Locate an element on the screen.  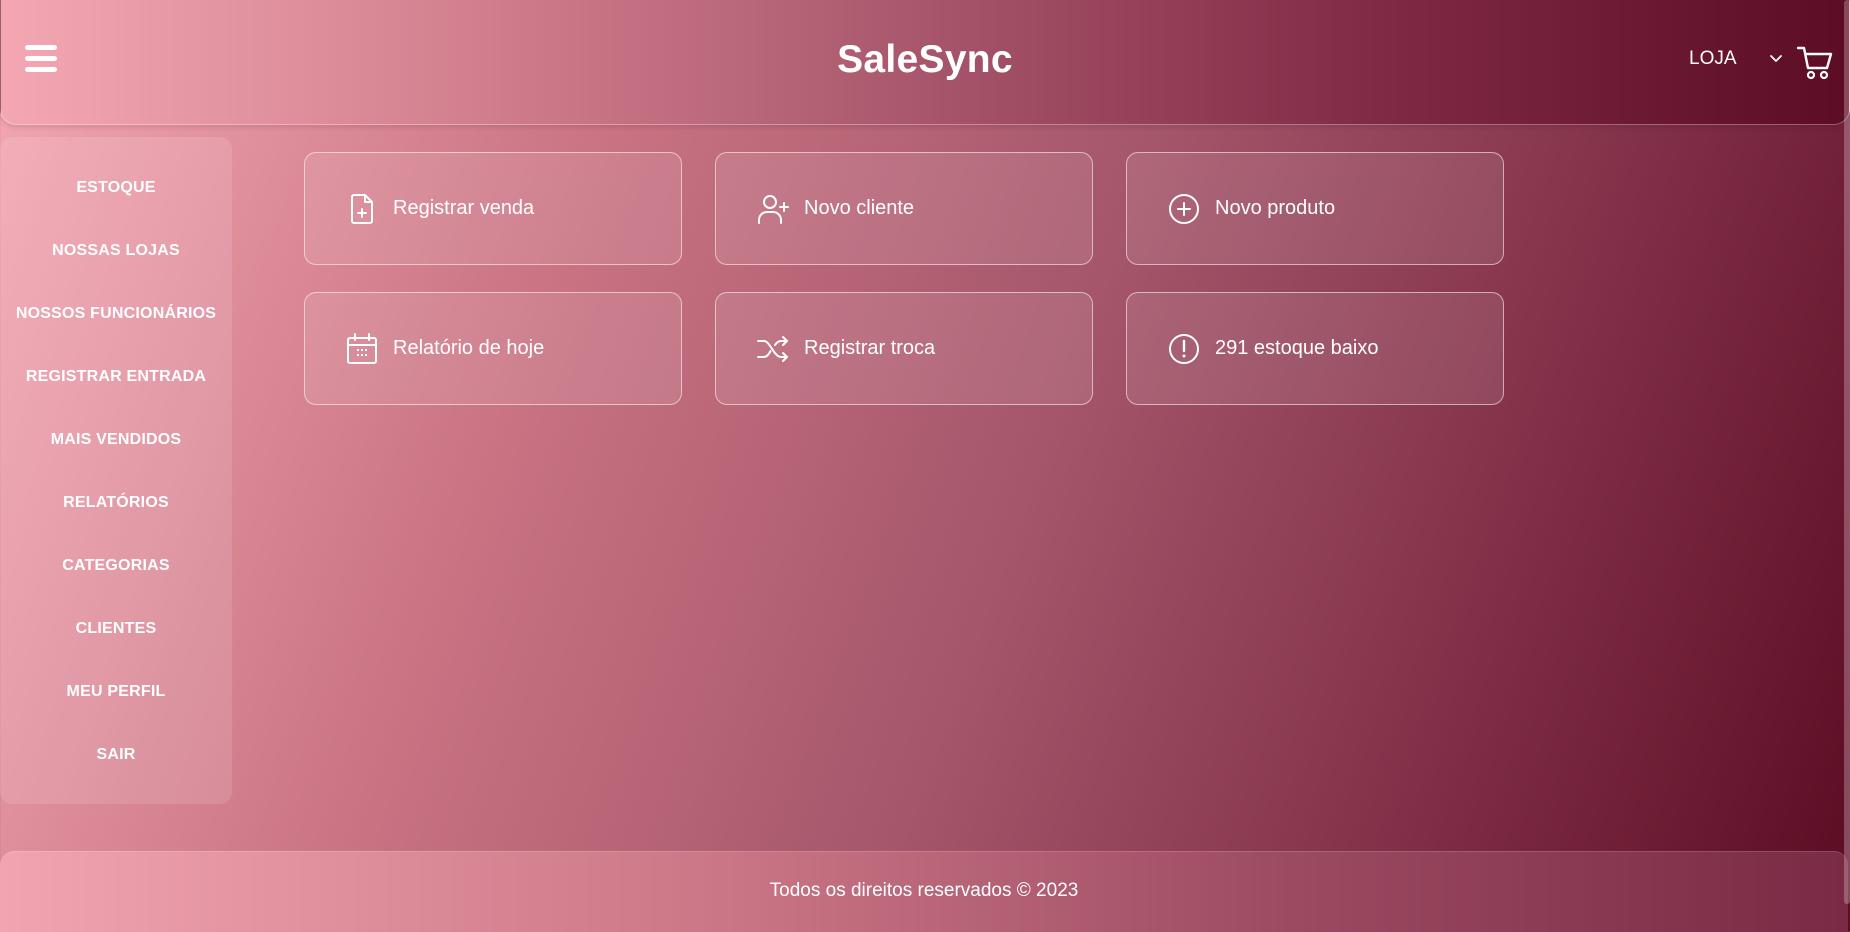
calendar-icon is located at coordinates (362, 348).